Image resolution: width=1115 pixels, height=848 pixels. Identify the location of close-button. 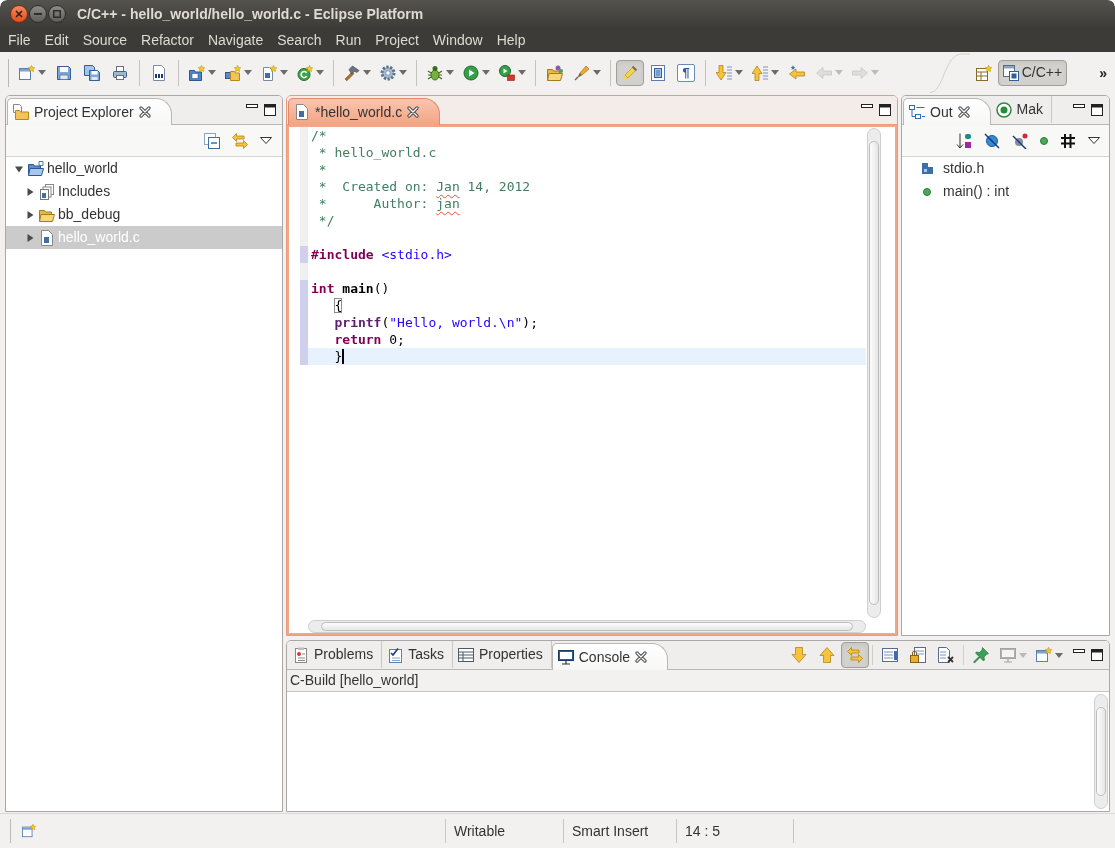
(19, 14).